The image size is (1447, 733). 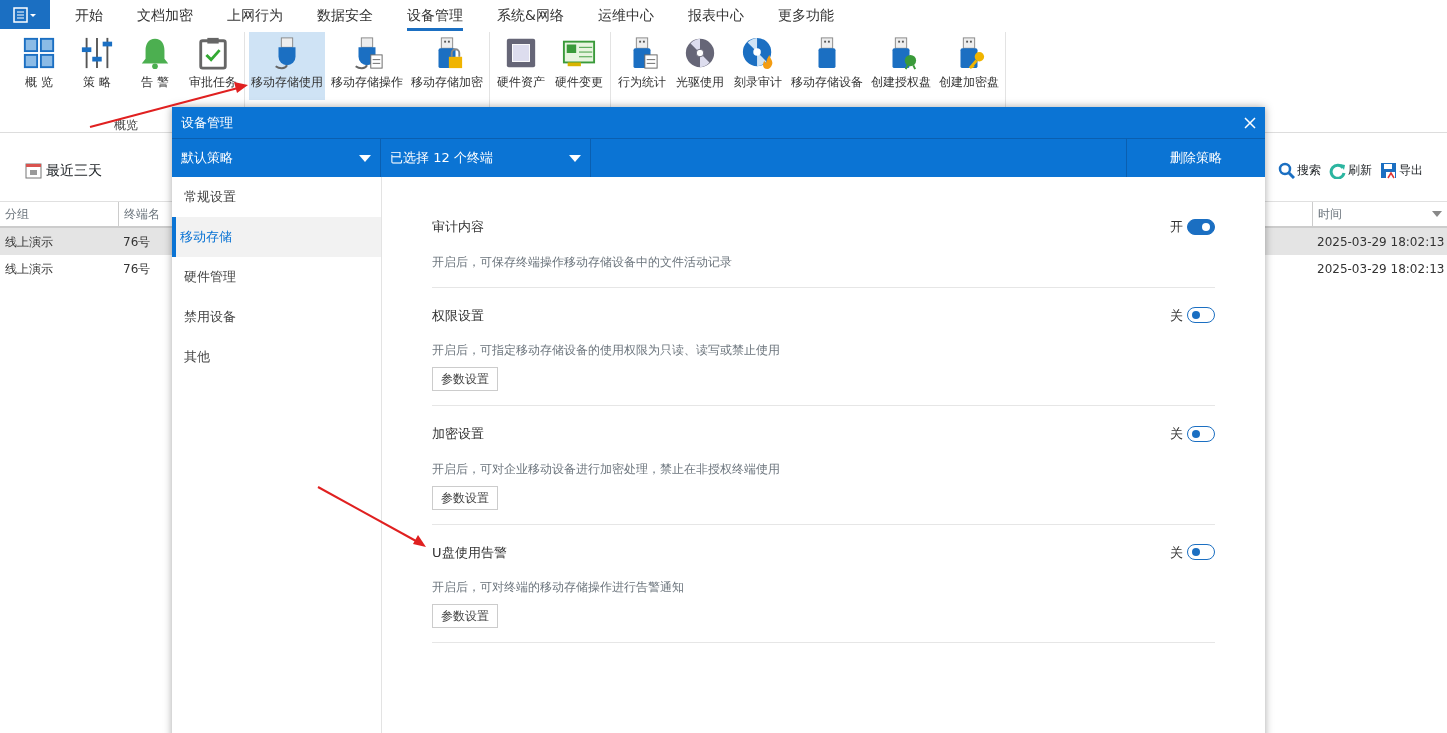 What do you see at coordinates (558, 587) in the screenshot?
I see `setting-description: 开启后，可对终端的移动存储操作进行告警通知` at bounding box center [558, 587].